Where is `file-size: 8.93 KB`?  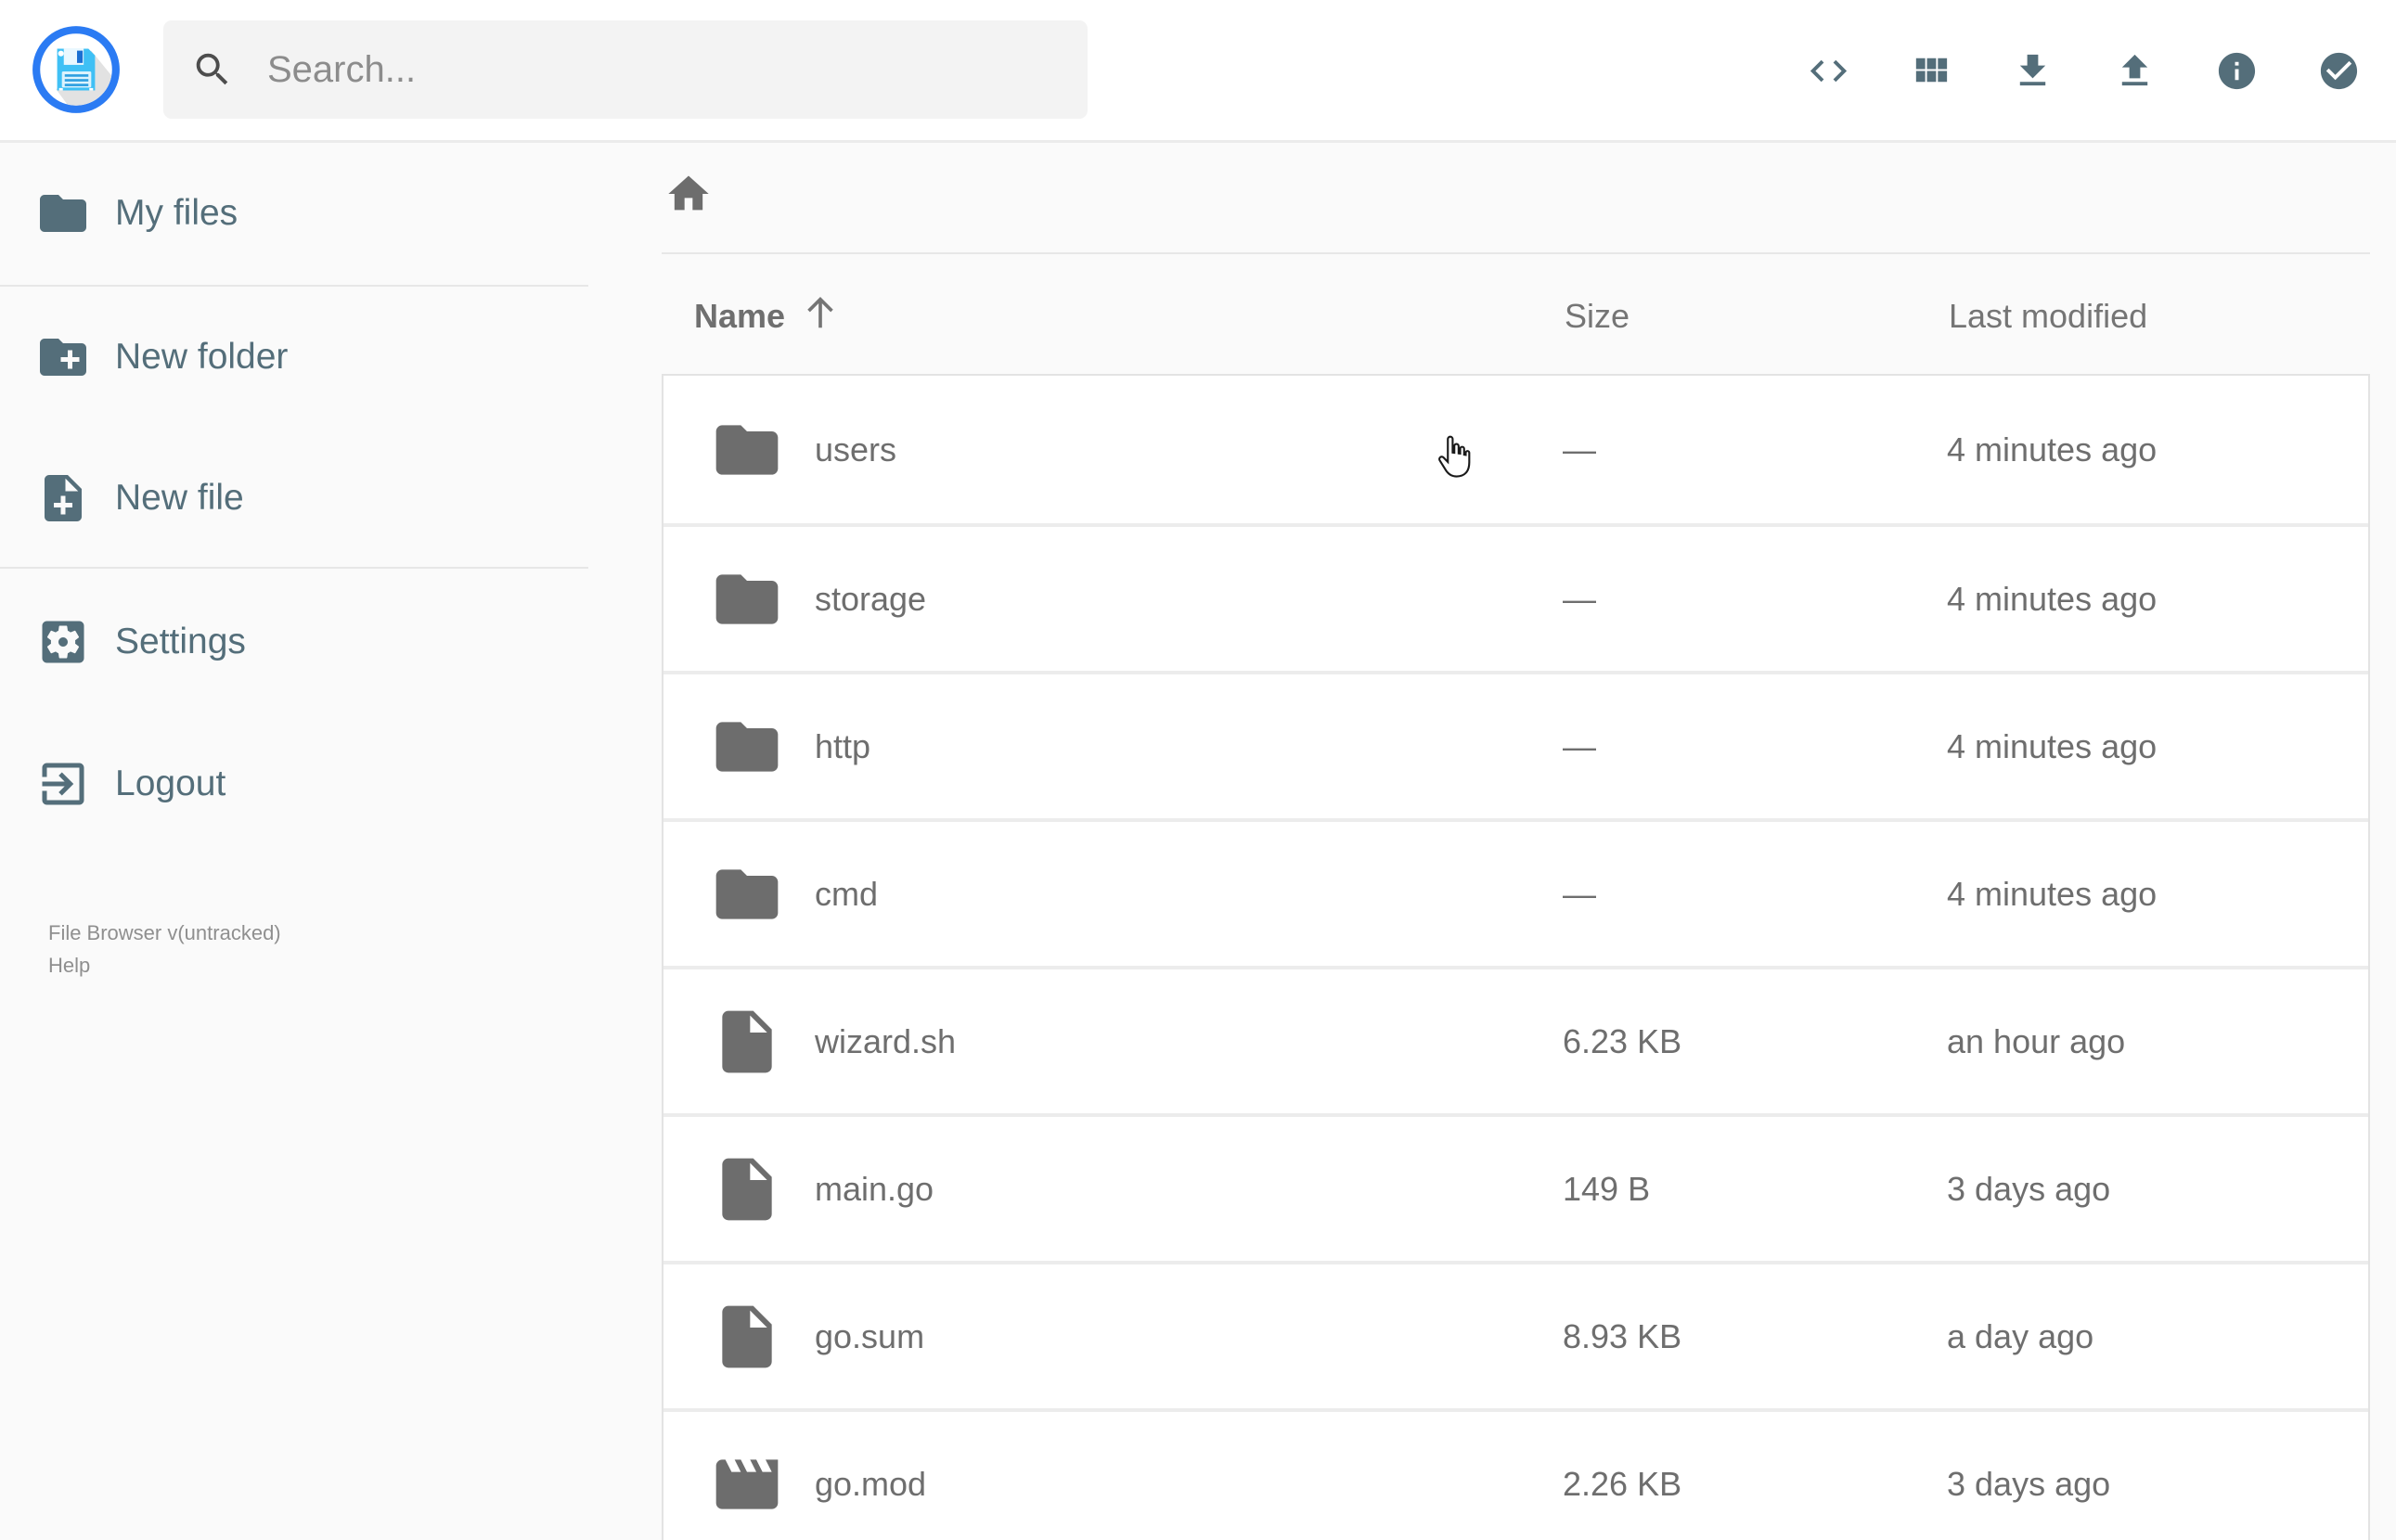 file-size: 8.93 KB is located at coordinates (1622, 1335).